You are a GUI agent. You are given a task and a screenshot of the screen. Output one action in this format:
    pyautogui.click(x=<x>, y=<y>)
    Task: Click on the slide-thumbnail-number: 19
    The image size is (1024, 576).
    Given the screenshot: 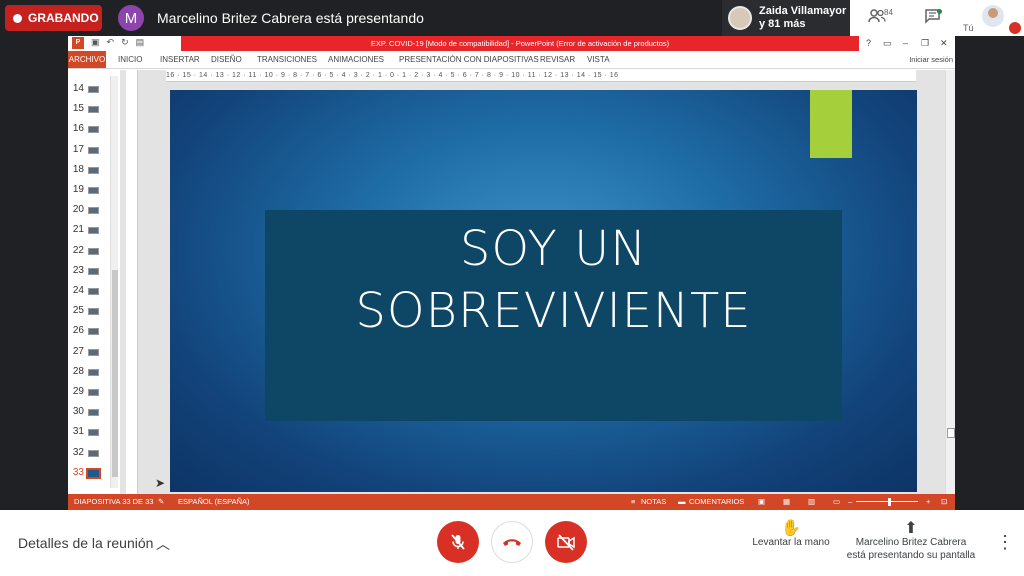 What is the action you would take?
    pyautogui.click(x=78, y=189)
    